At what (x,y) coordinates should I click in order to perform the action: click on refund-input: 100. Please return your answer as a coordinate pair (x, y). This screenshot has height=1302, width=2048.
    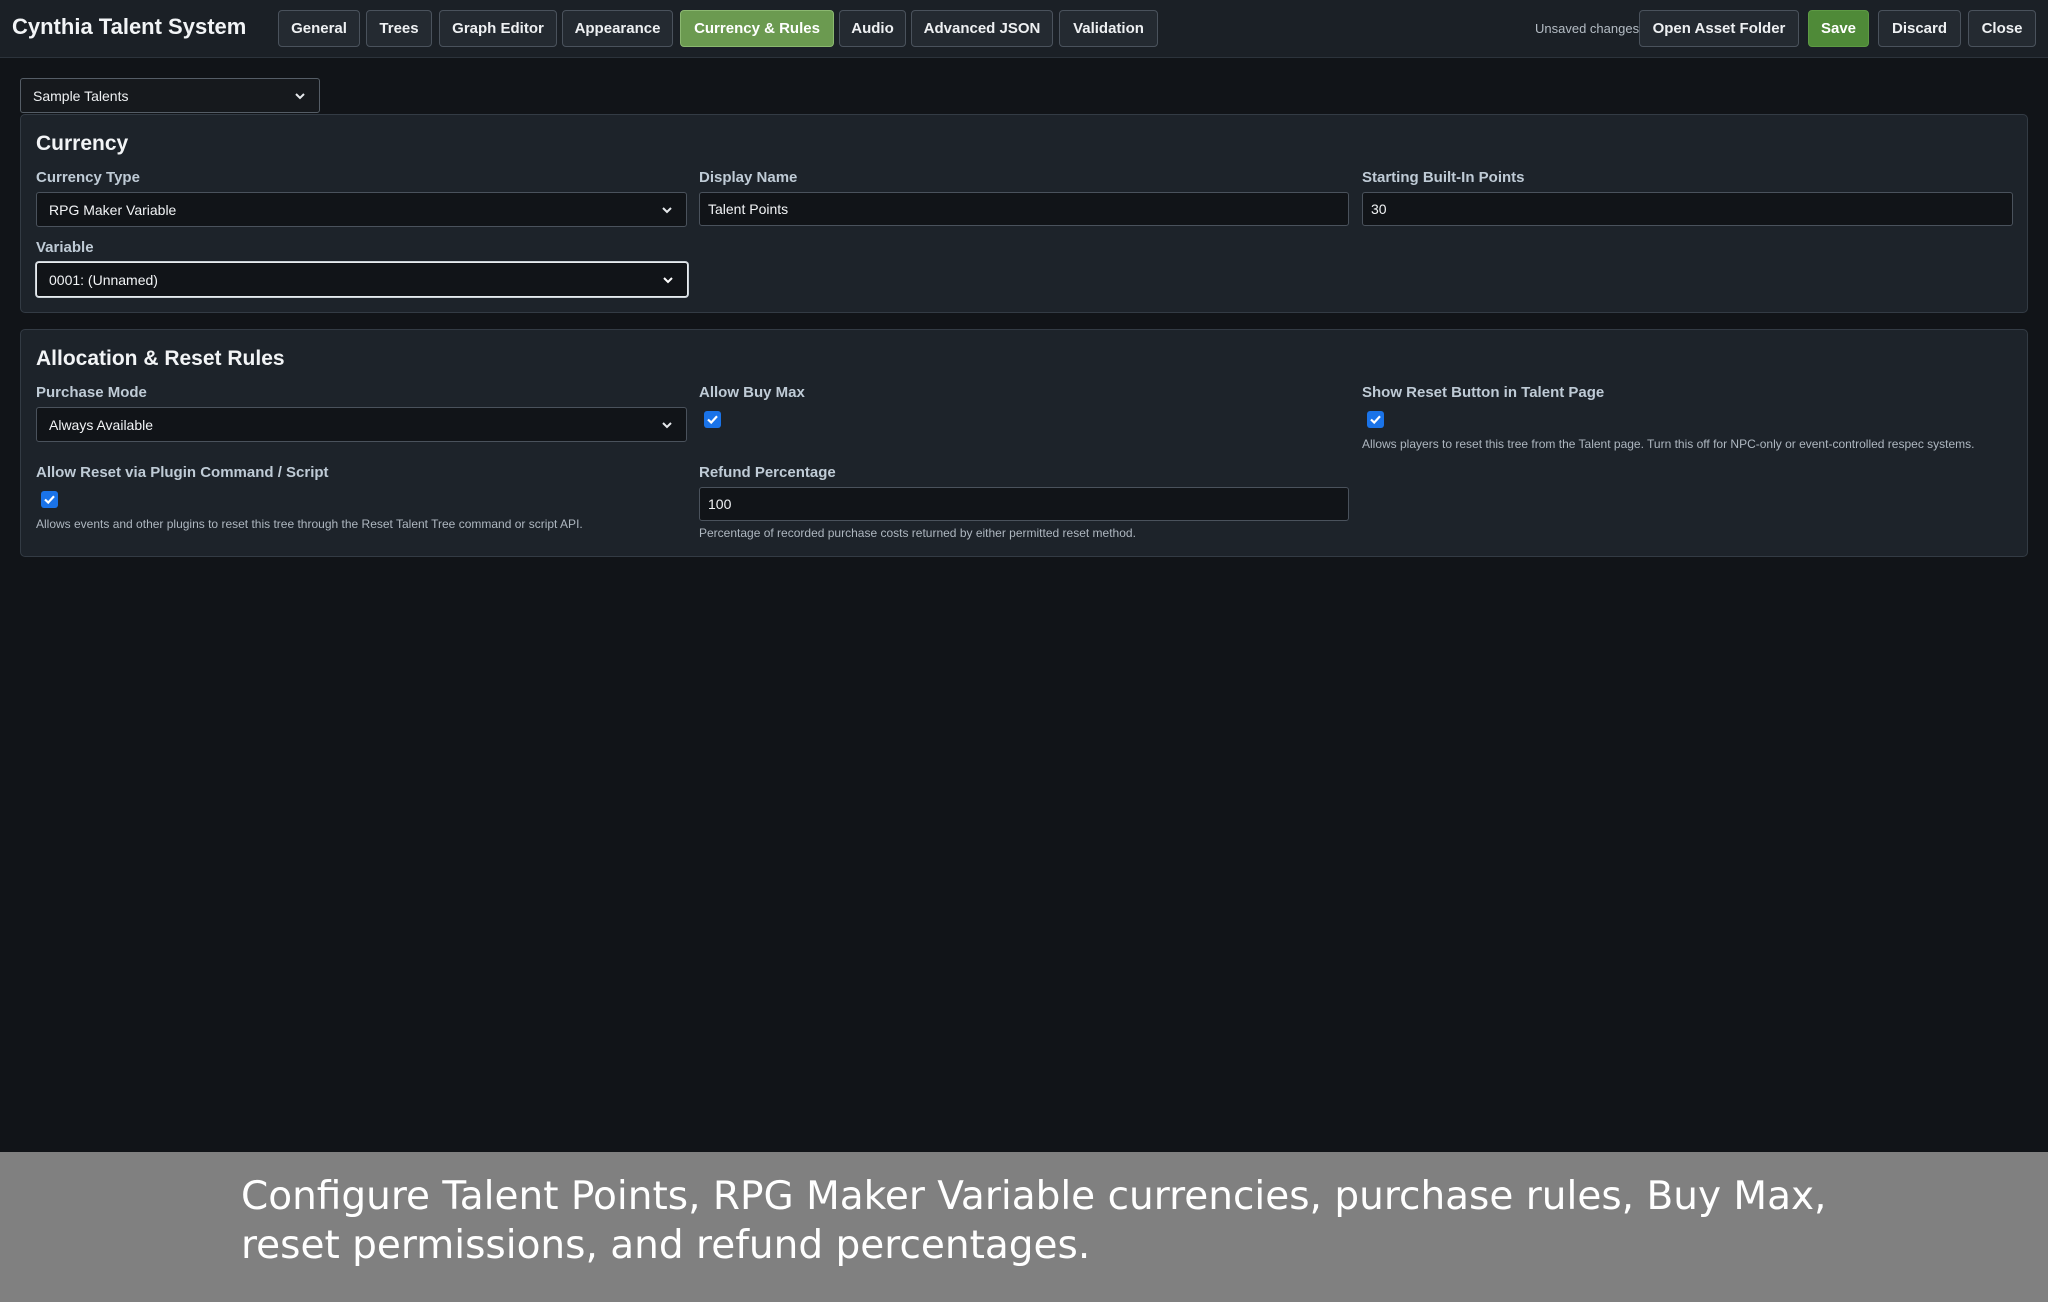
    Looking at the image, I should click on (1024, 504).